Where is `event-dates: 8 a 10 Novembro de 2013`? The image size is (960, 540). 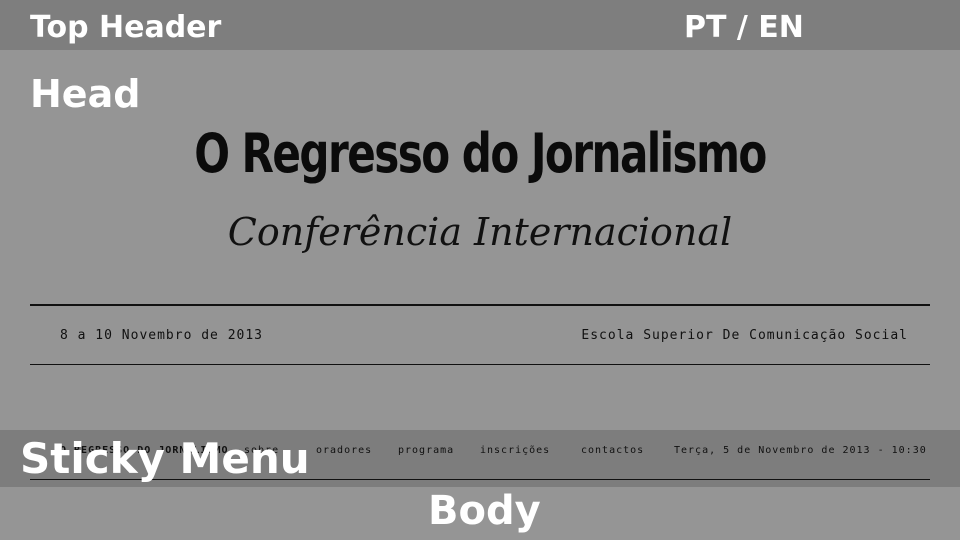 event-dates: 8 a 10 Novembro de 2013 is located at coordinates (162, 335).